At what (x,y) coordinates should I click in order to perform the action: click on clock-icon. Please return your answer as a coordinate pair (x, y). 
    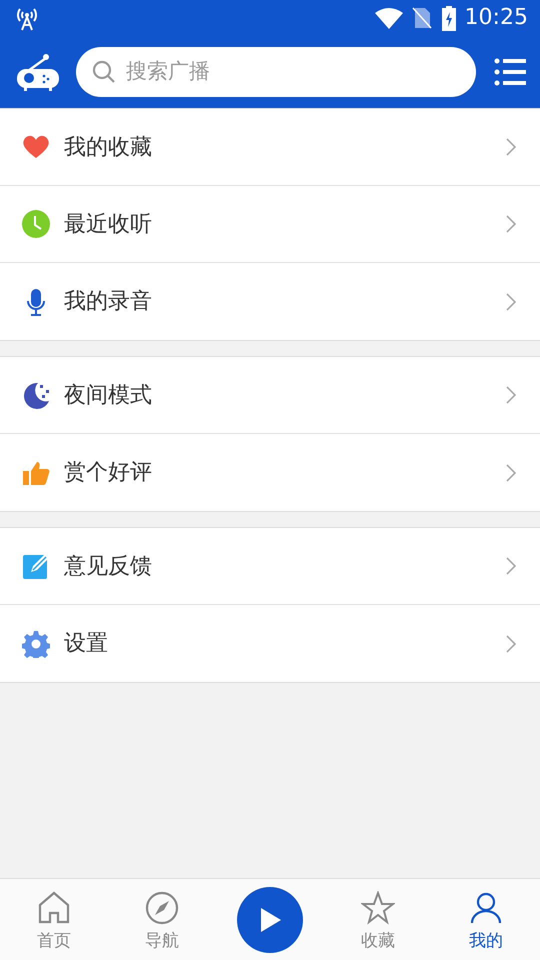
    Looking at the image, I should click on (36, 224).